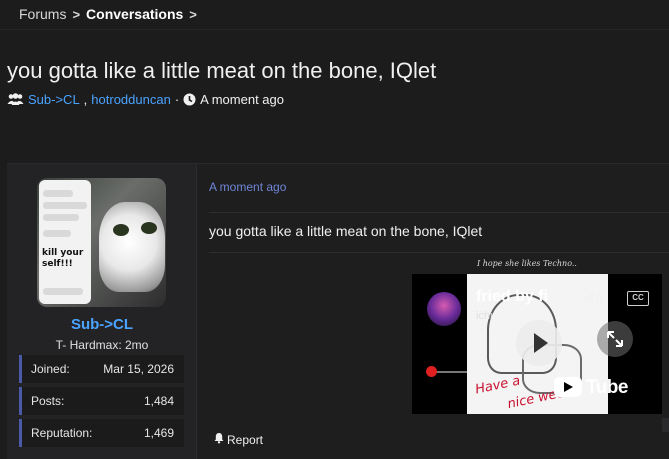 This screenshot has width=669, height=459. I want to click on user-stat-reputation: Reputation: 1,469, so click(101, 433).